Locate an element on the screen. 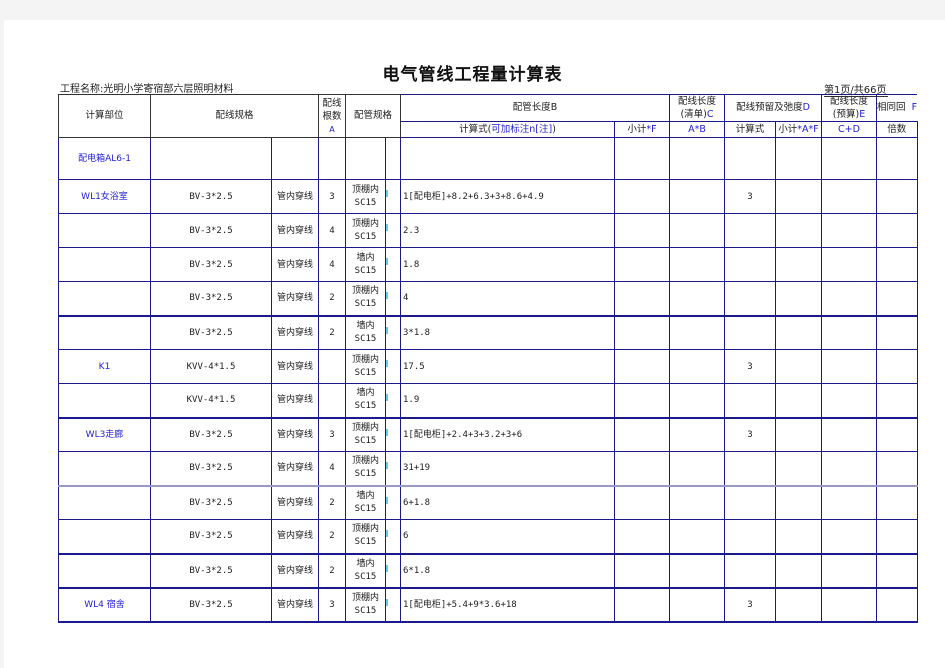 This screenshot has height=668, width=945. cell-formula: 1[配电柜]+8.2+6.3+3+8.6+4.9 is located at coordinates (507, 196).